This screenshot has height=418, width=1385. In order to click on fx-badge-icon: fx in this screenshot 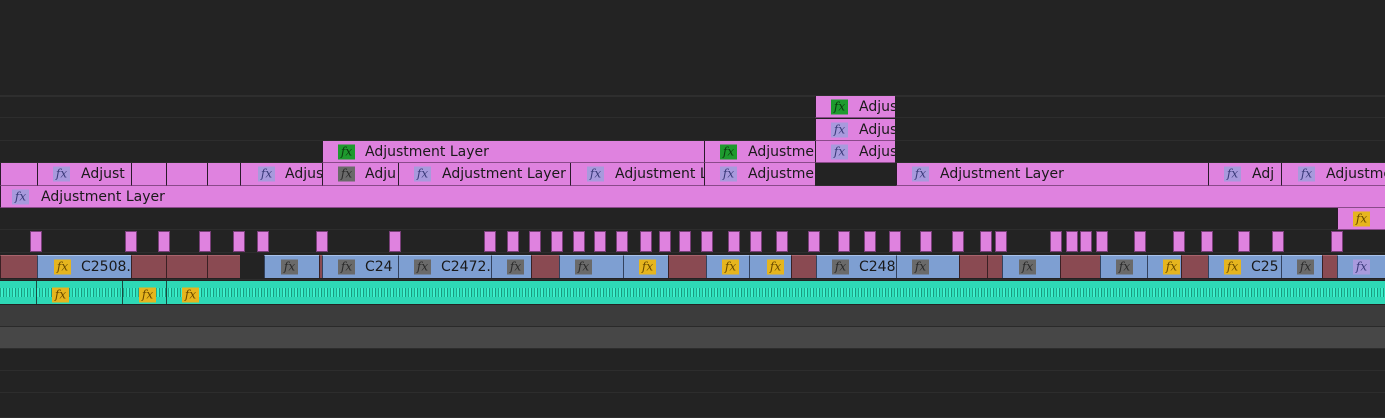, I will do `click(62, 267)`.